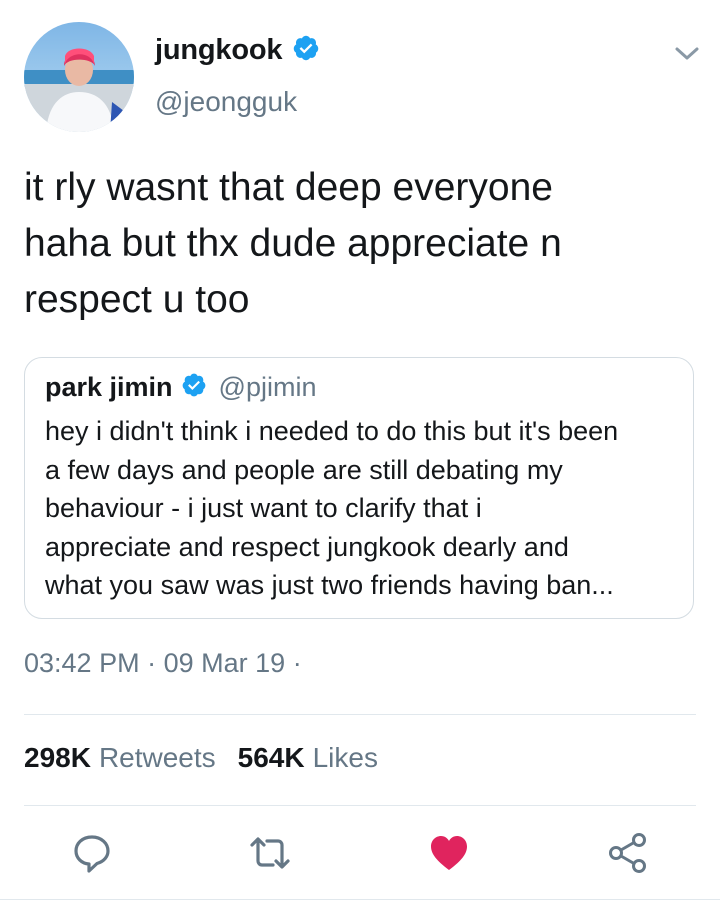 This screenshot has height=905, width=720. Describe the element at coordinates (360, 853) in the screenshot. I see `tweet-action-bar` at that location.